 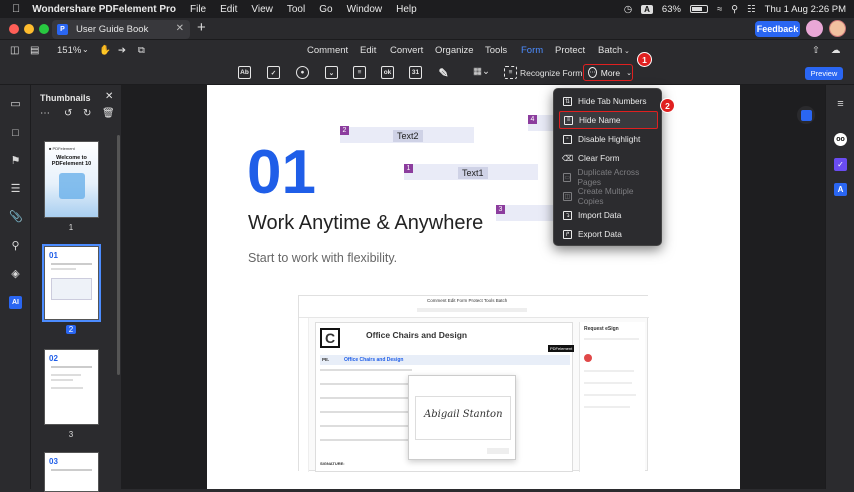 I want to click on list-box-icon: ≡, so click(x=359, y=72).